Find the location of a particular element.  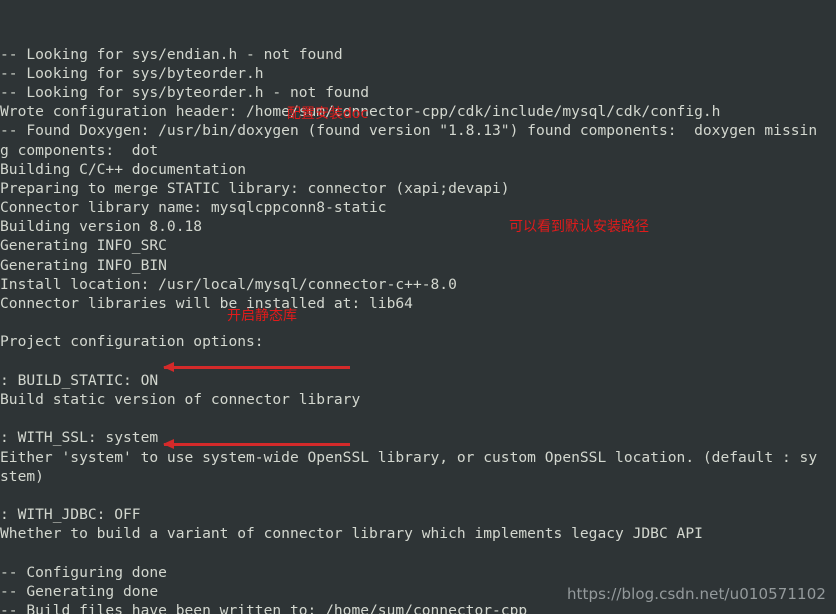

annotation-note: 开启静态库 is located at coordinates (262, 316).